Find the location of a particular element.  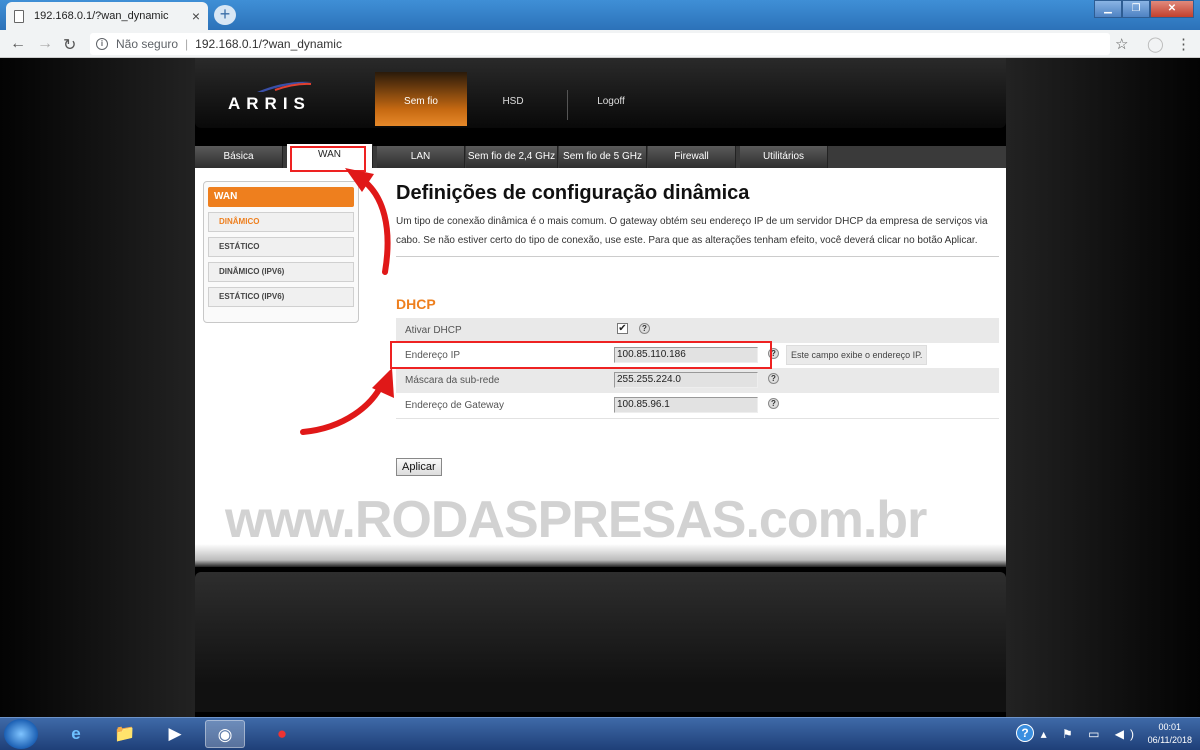

start-button is located at coordinates (21, 734).